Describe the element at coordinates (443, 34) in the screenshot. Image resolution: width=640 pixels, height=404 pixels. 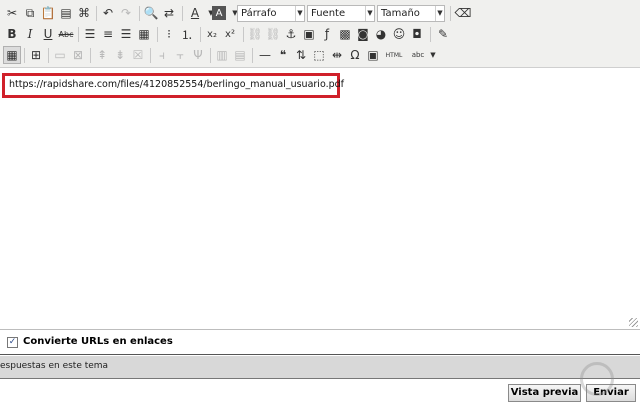
I see `cleanup-icon: ✎` at that location.